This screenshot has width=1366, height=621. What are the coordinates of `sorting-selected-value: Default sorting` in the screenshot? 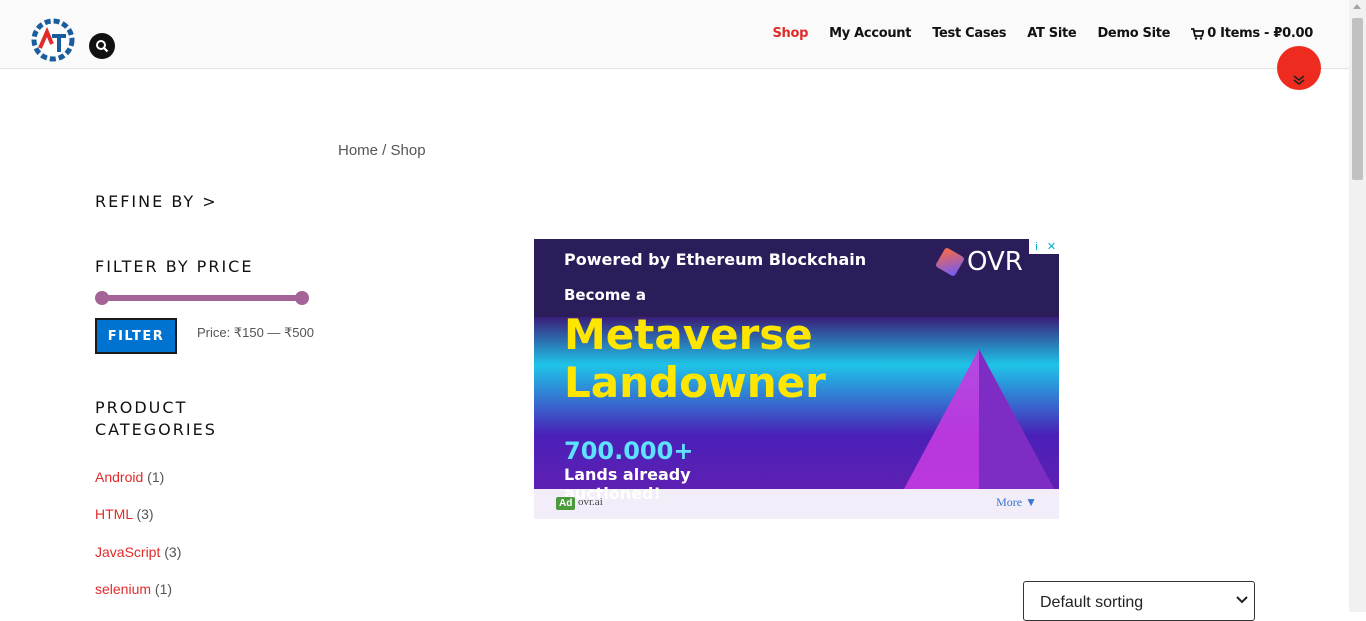 It's located at (1092, 602).